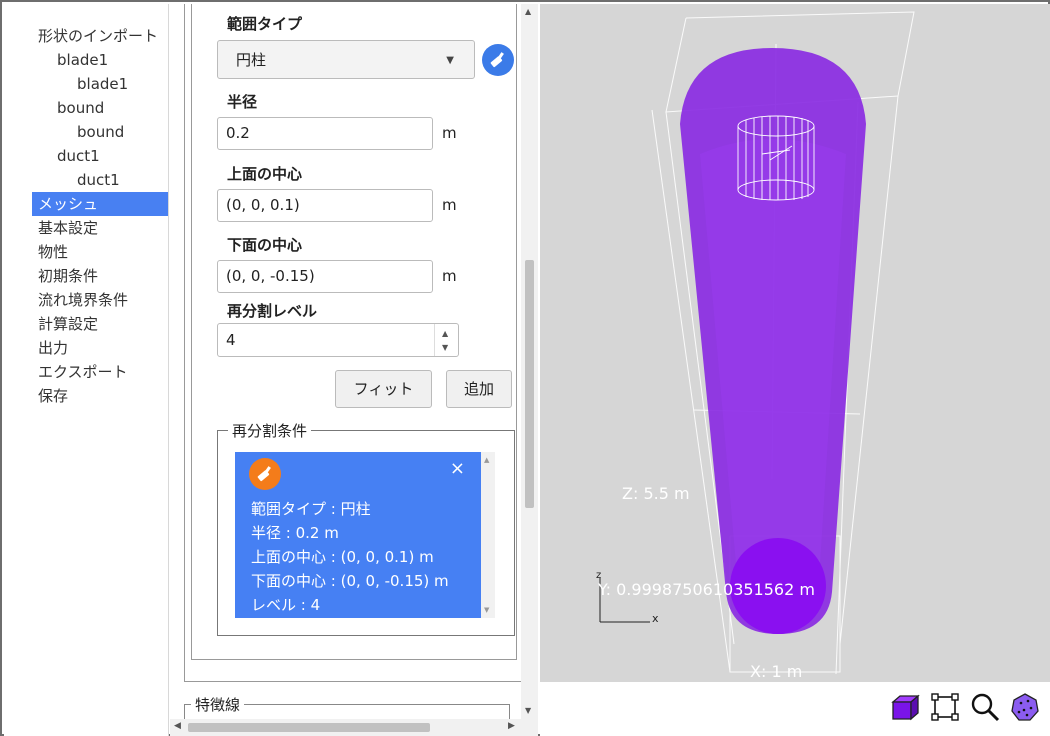 Image resolution: width=1050 pixels, height=736 pixels. What do you see at coordinates (65, 276) in the screenshot?
I see `nav-item-initial-conditions: 初期条件` at bounding box center [65, 276].